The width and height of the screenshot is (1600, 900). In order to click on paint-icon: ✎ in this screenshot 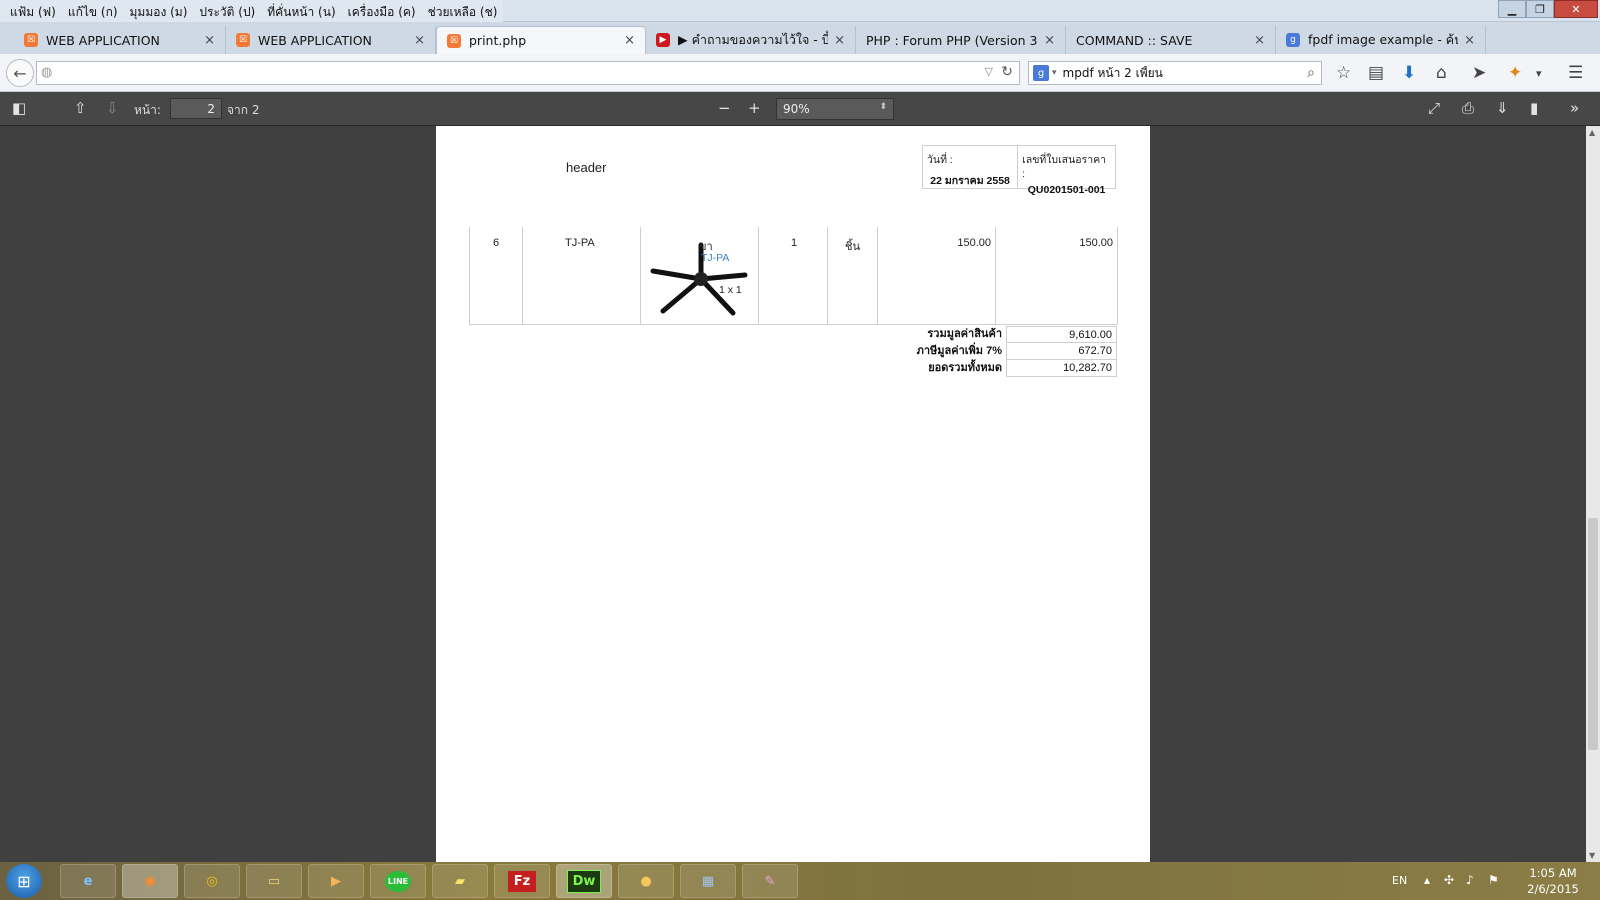, I will do `click(770, 881)`.